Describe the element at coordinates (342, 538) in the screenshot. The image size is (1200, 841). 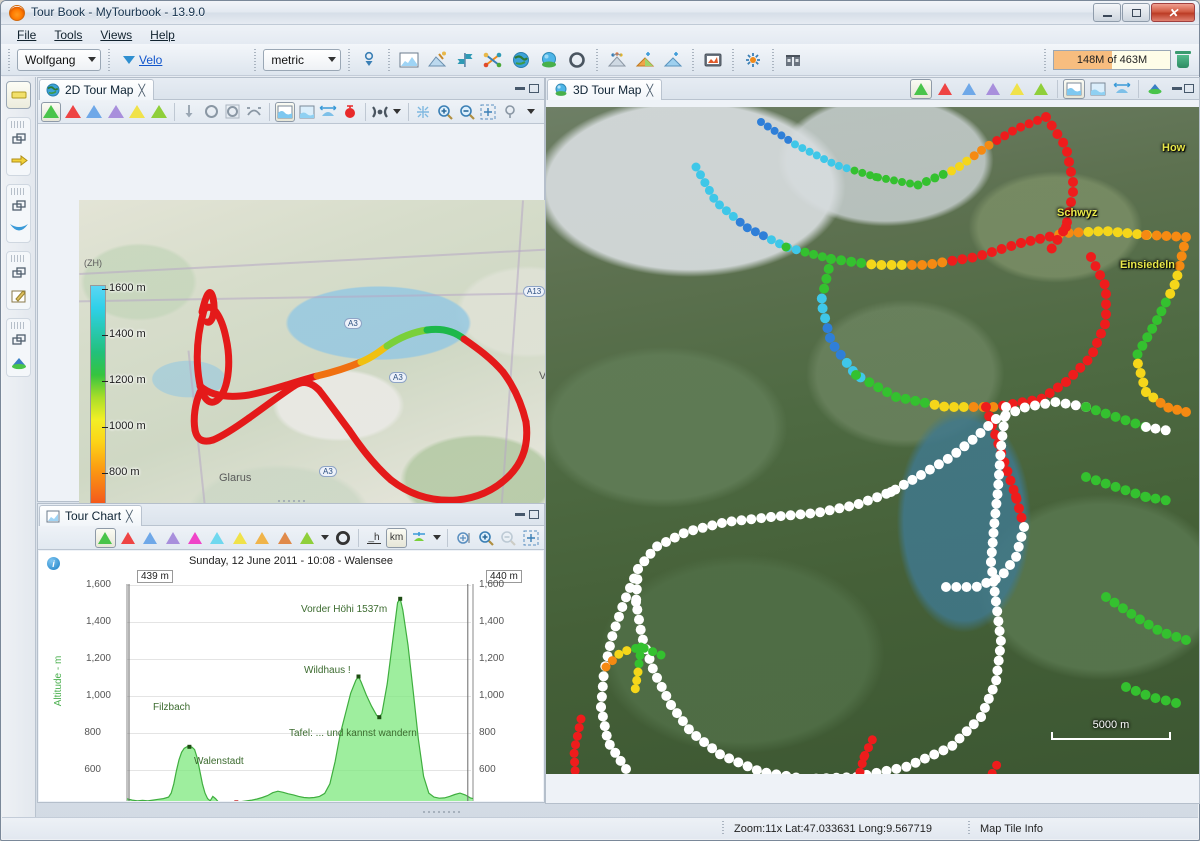
I see `show-markers-icon` at that location.